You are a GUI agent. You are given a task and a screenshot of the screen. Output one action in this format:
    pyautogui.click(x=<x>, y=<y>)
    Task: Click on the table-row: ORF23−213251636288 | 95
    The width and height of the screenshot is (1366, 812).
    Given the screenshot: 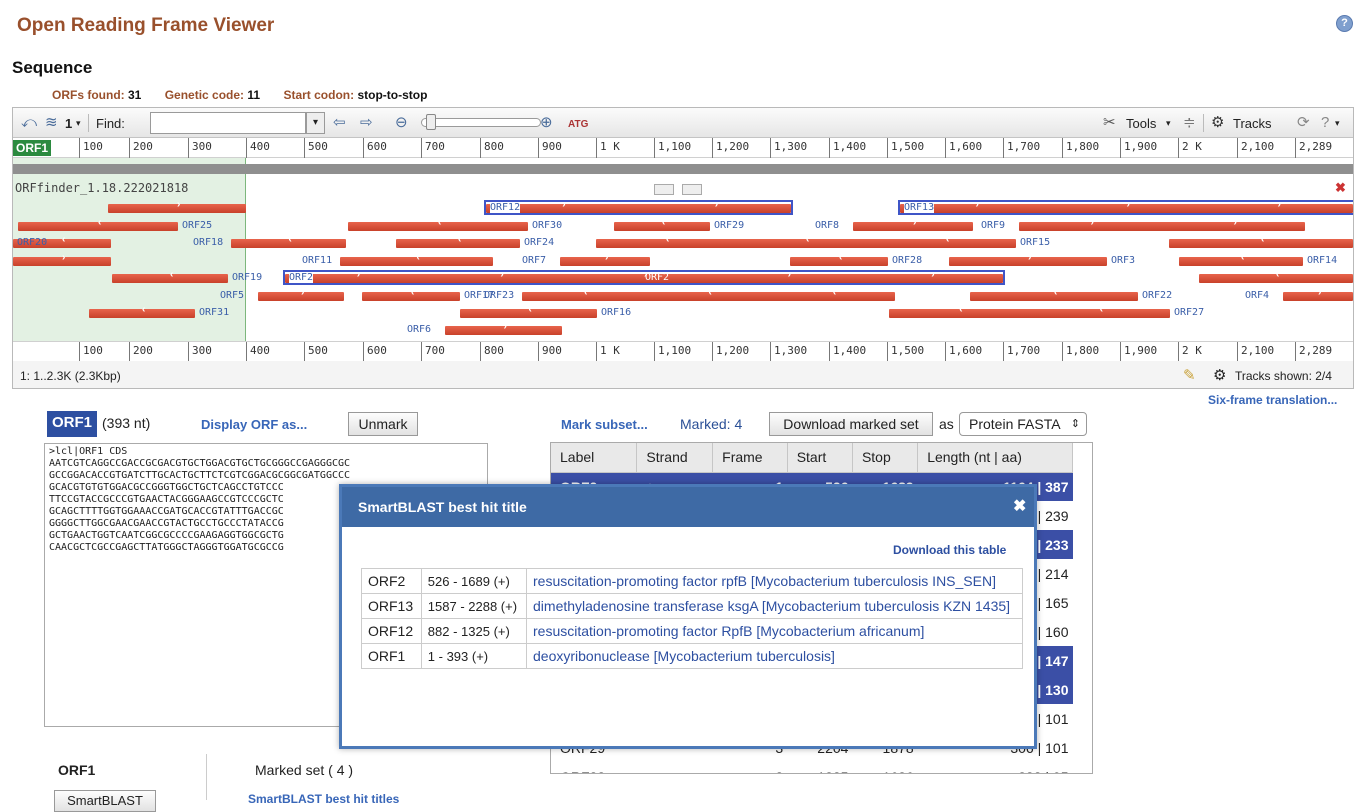 What is the action you would take?
    pyautogui.click(x=812, y=768)
    